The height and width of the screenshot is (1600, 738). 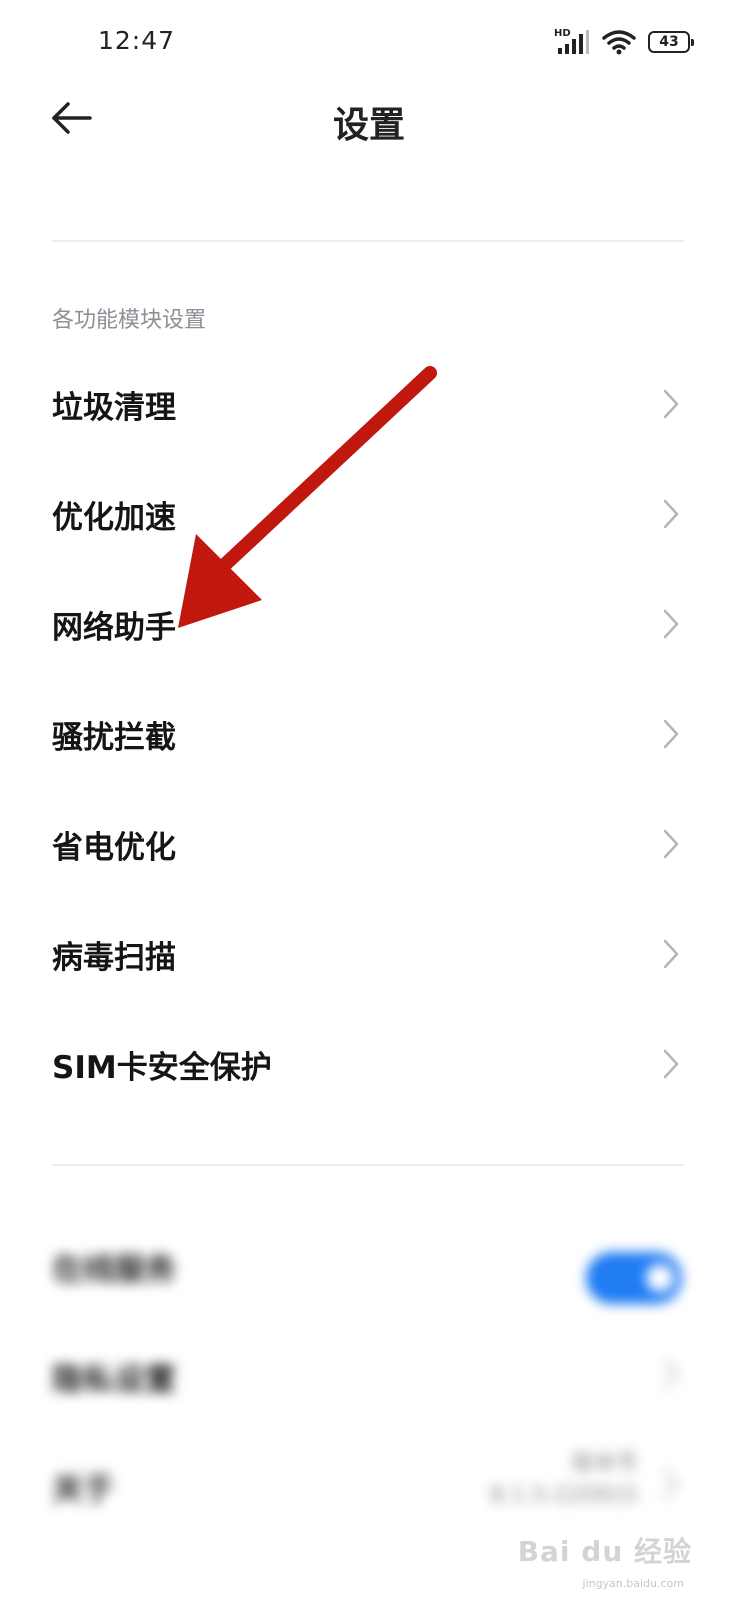 I want to click on status-icons: HD 43, so click(x=624, y=42).